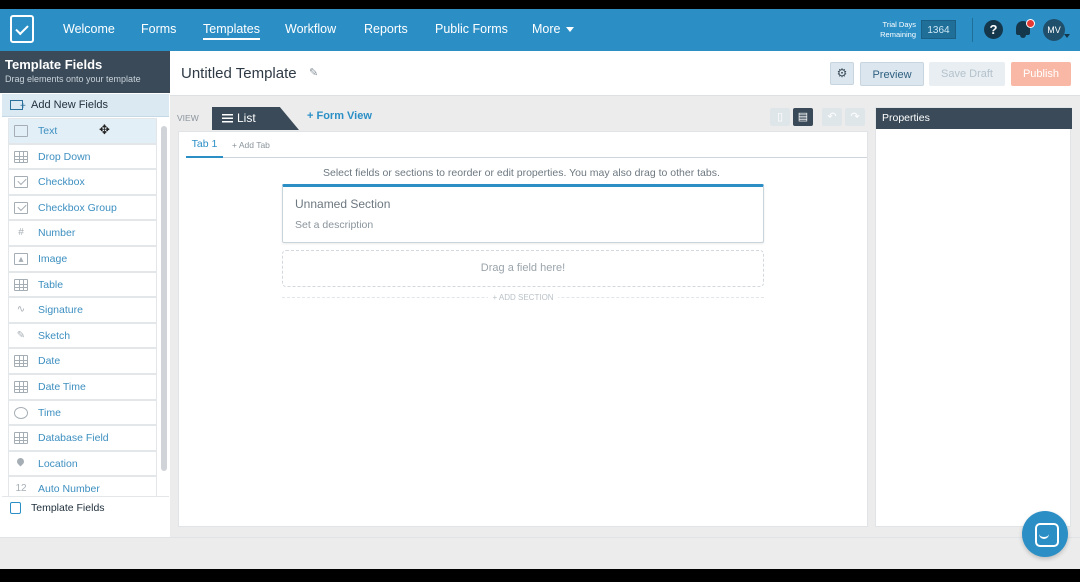  Describe the element at coordinates (18, 105) in the screenshot. I see `add-field-icon` at that location.